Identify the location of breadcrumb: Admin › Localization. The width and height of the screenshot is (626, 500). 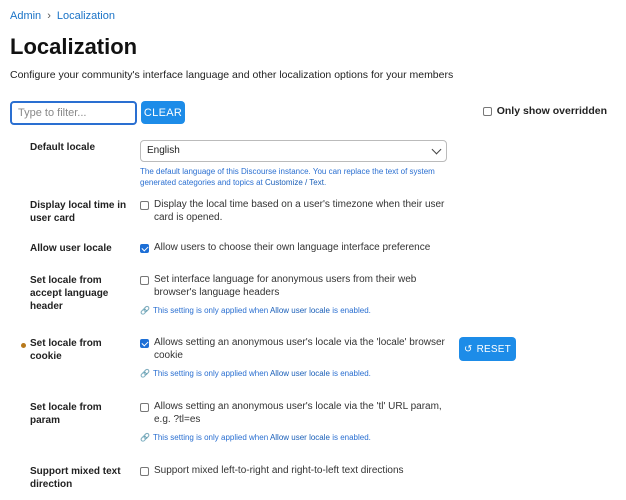
(62, 16).